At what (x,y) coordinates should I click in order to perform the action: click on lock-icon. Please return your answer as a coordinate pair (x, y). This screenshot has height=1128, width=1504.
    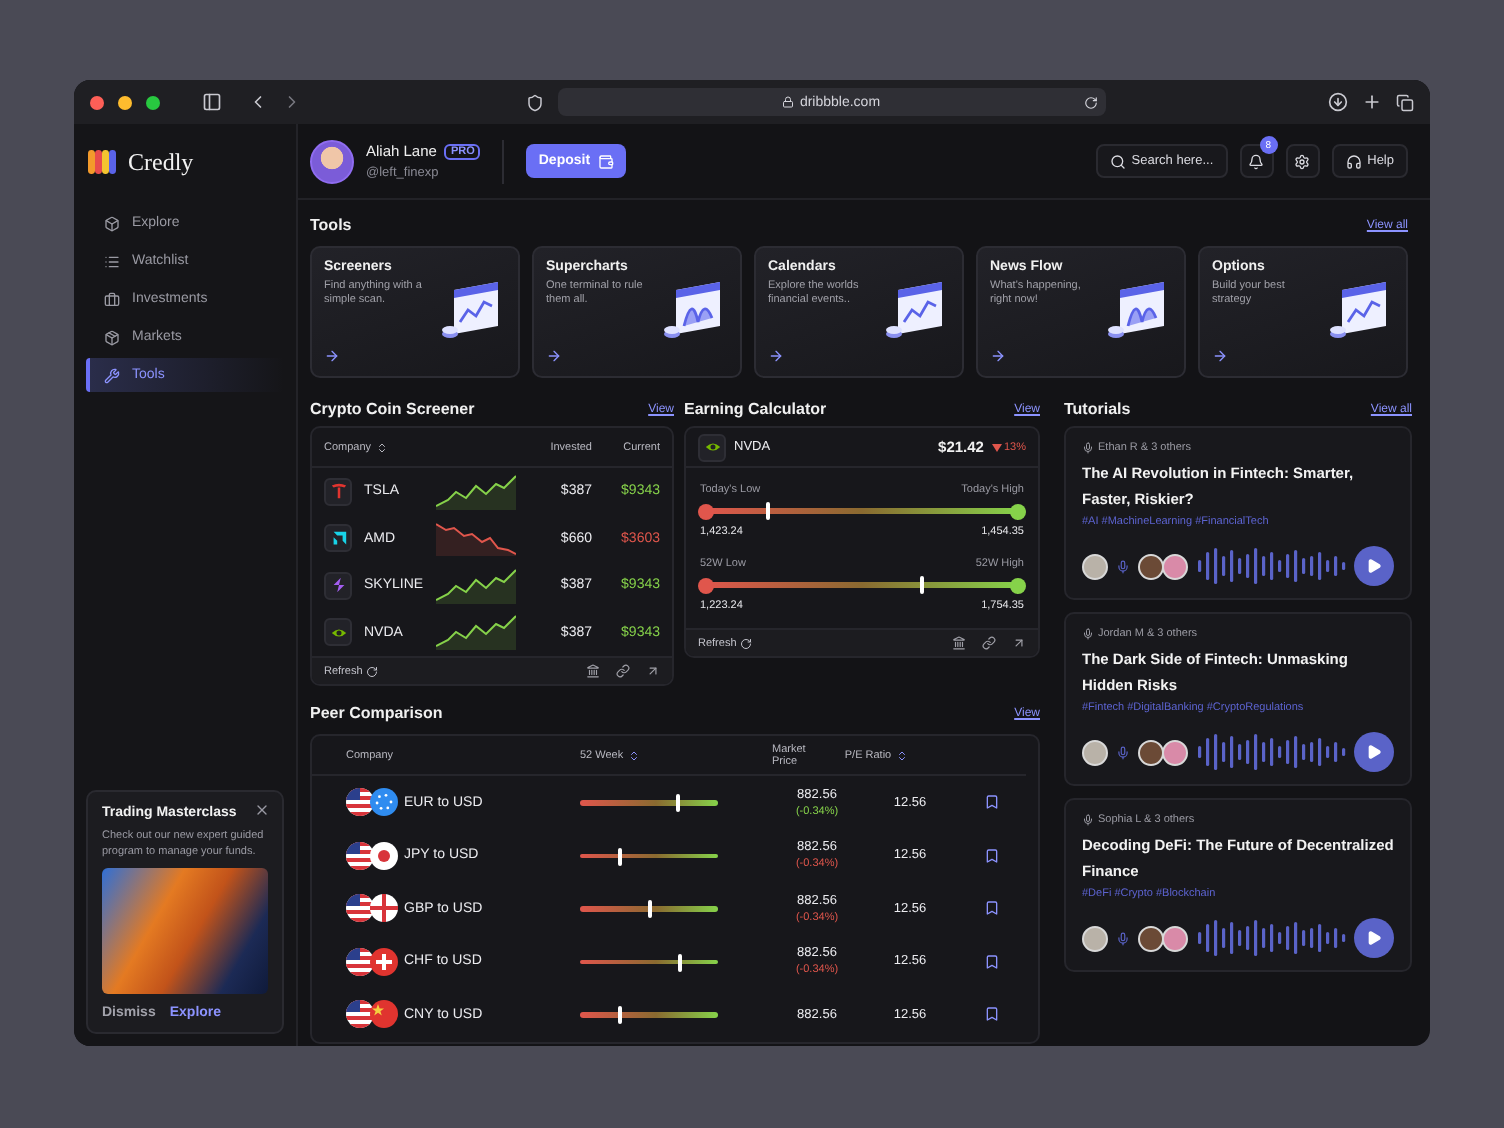
    Looking at the image, I should click on (787, 102).